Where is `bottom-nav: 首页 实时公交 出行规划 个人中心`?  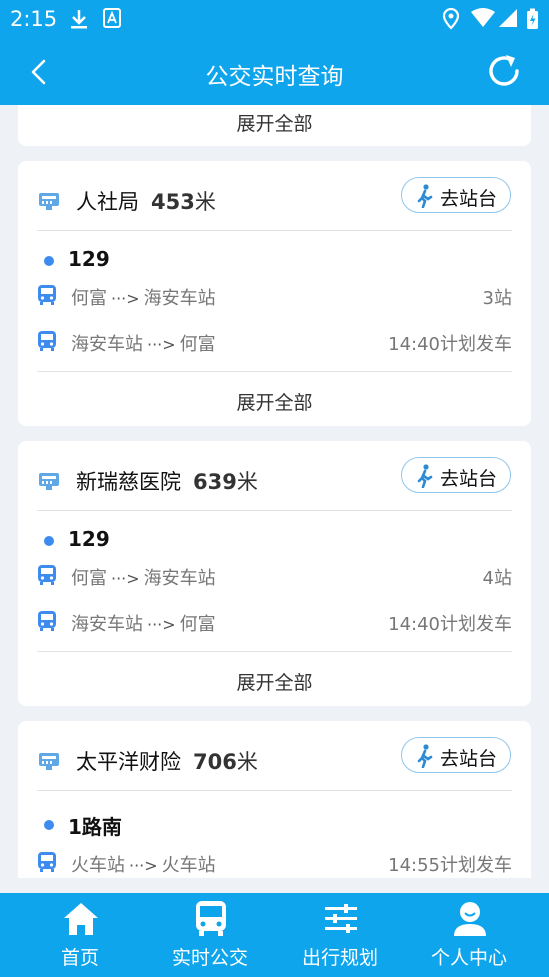 bottom-nav: 首页 实时公交 出行规划 个人中心 is located at coordinates (274, 935).